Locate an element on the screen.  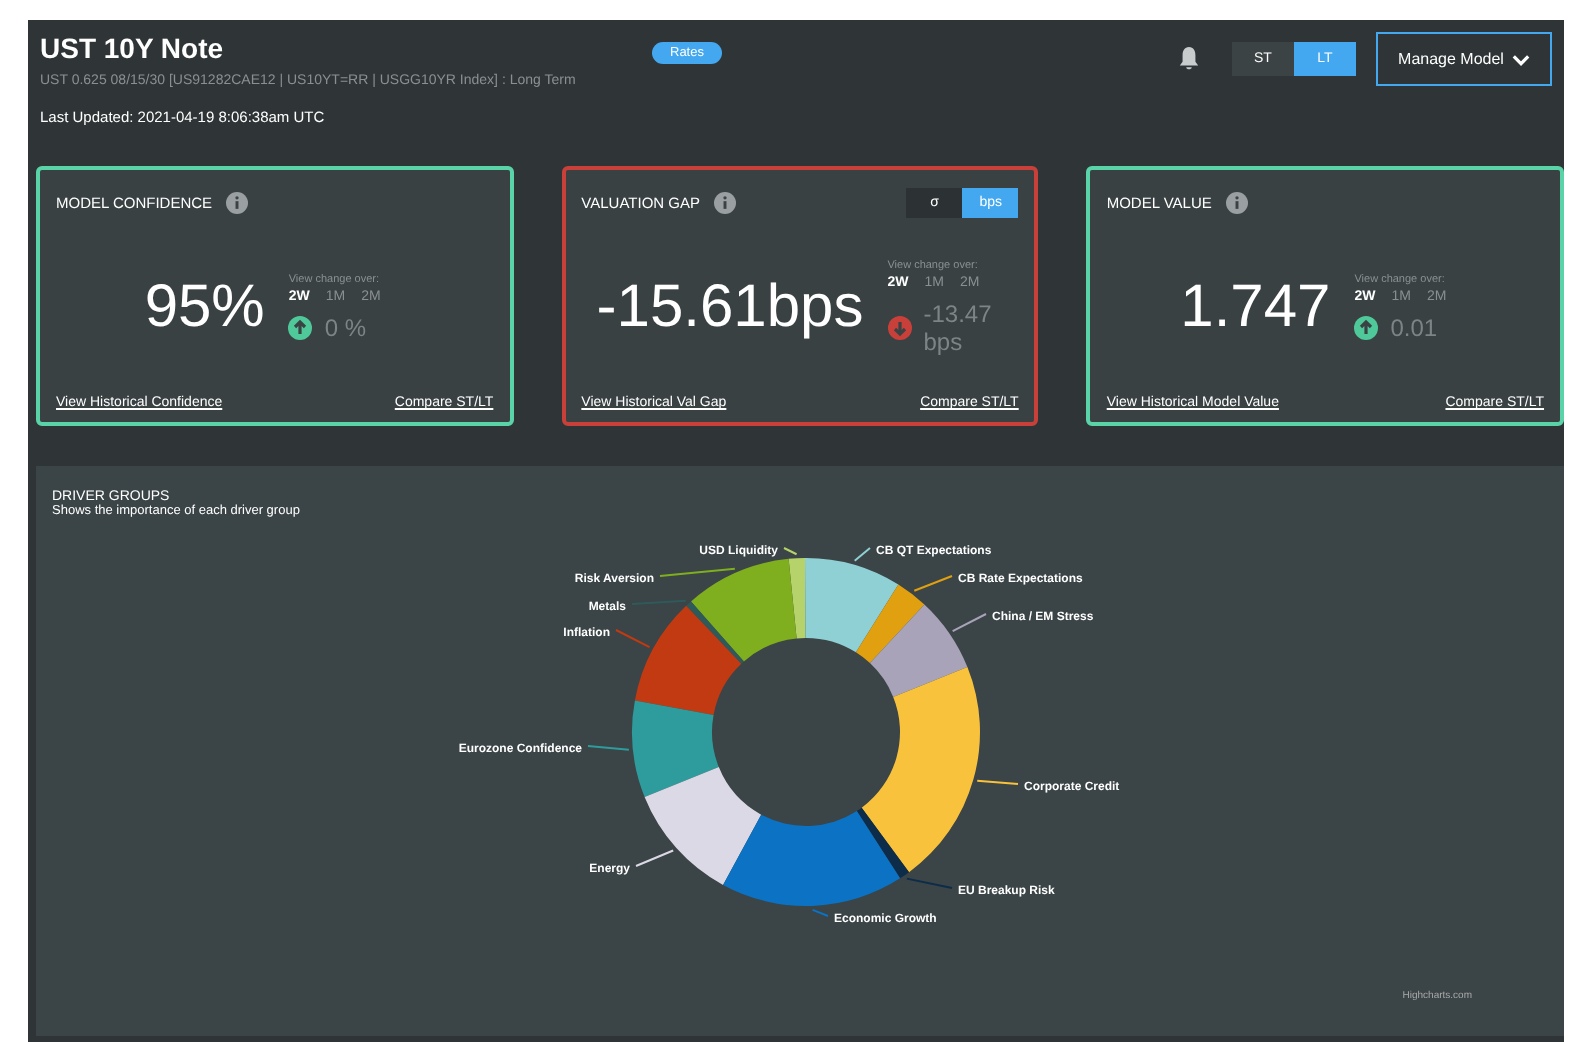
change-value: -13.47 bps is located at coordinates (958, 327).